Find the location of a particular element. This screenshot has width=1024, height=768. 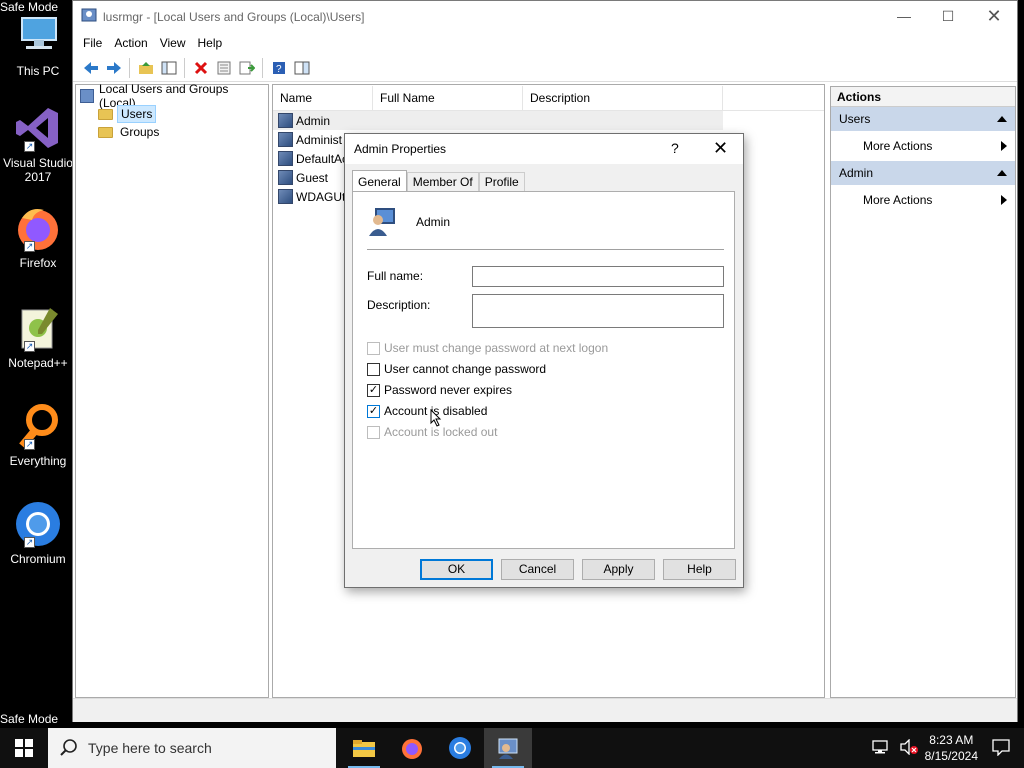

taskbar-firefox is located at coordinates (412, 748).